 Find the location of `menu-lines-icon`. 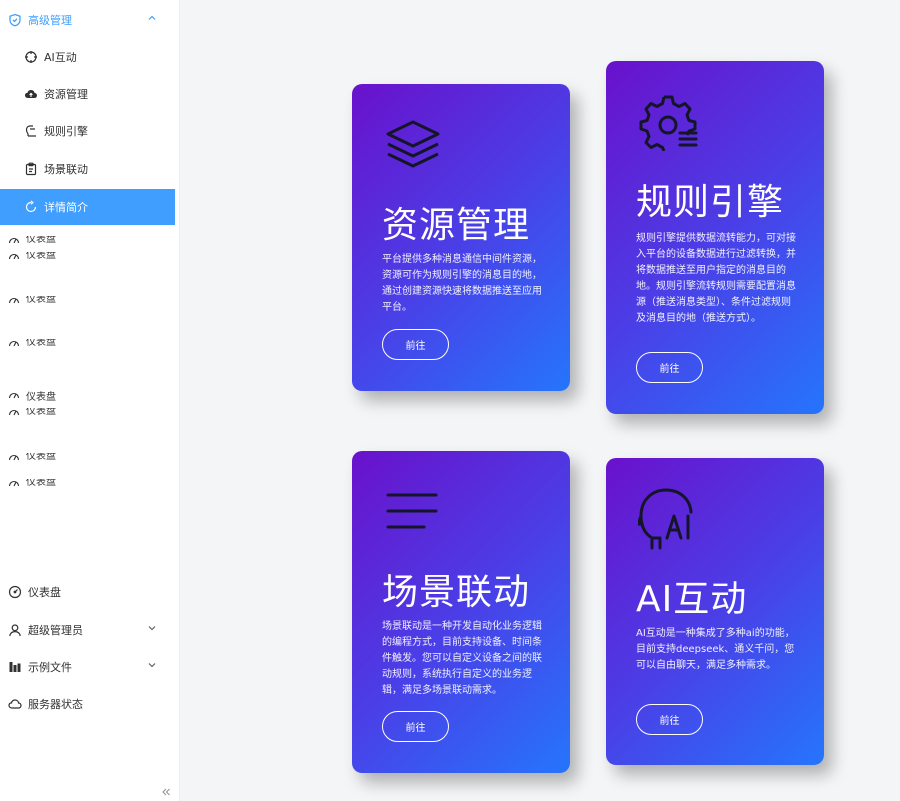

menu-lines-icon is located at coordinates (412, 513).